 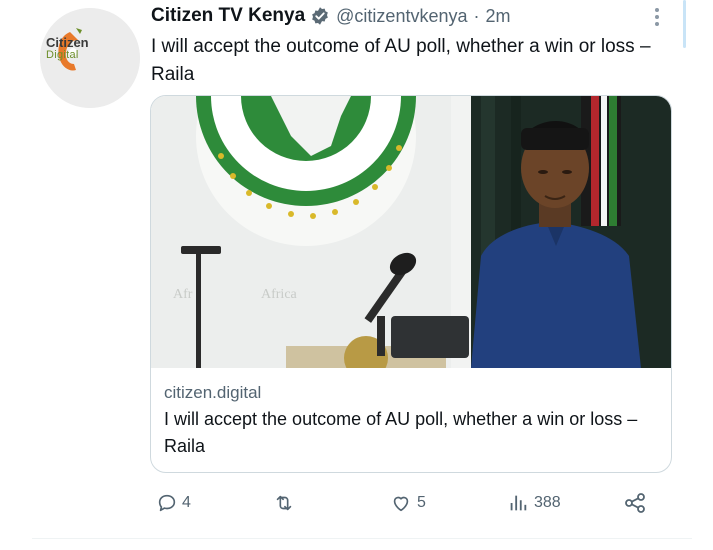 What do you see at coordinates (212, 393) in the screenshot?
I see `card-domain: citizen.digital` at bounding box center [212, 393].